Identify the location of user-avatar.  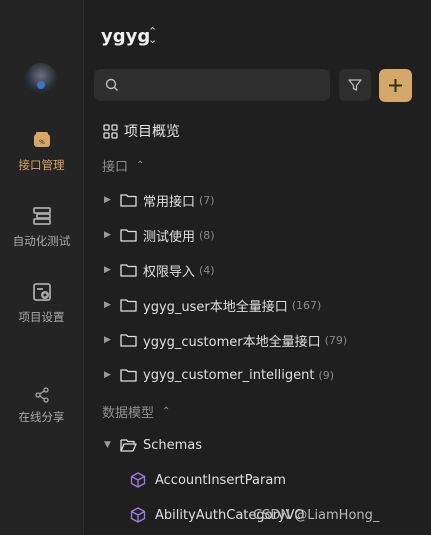
(41, 79).